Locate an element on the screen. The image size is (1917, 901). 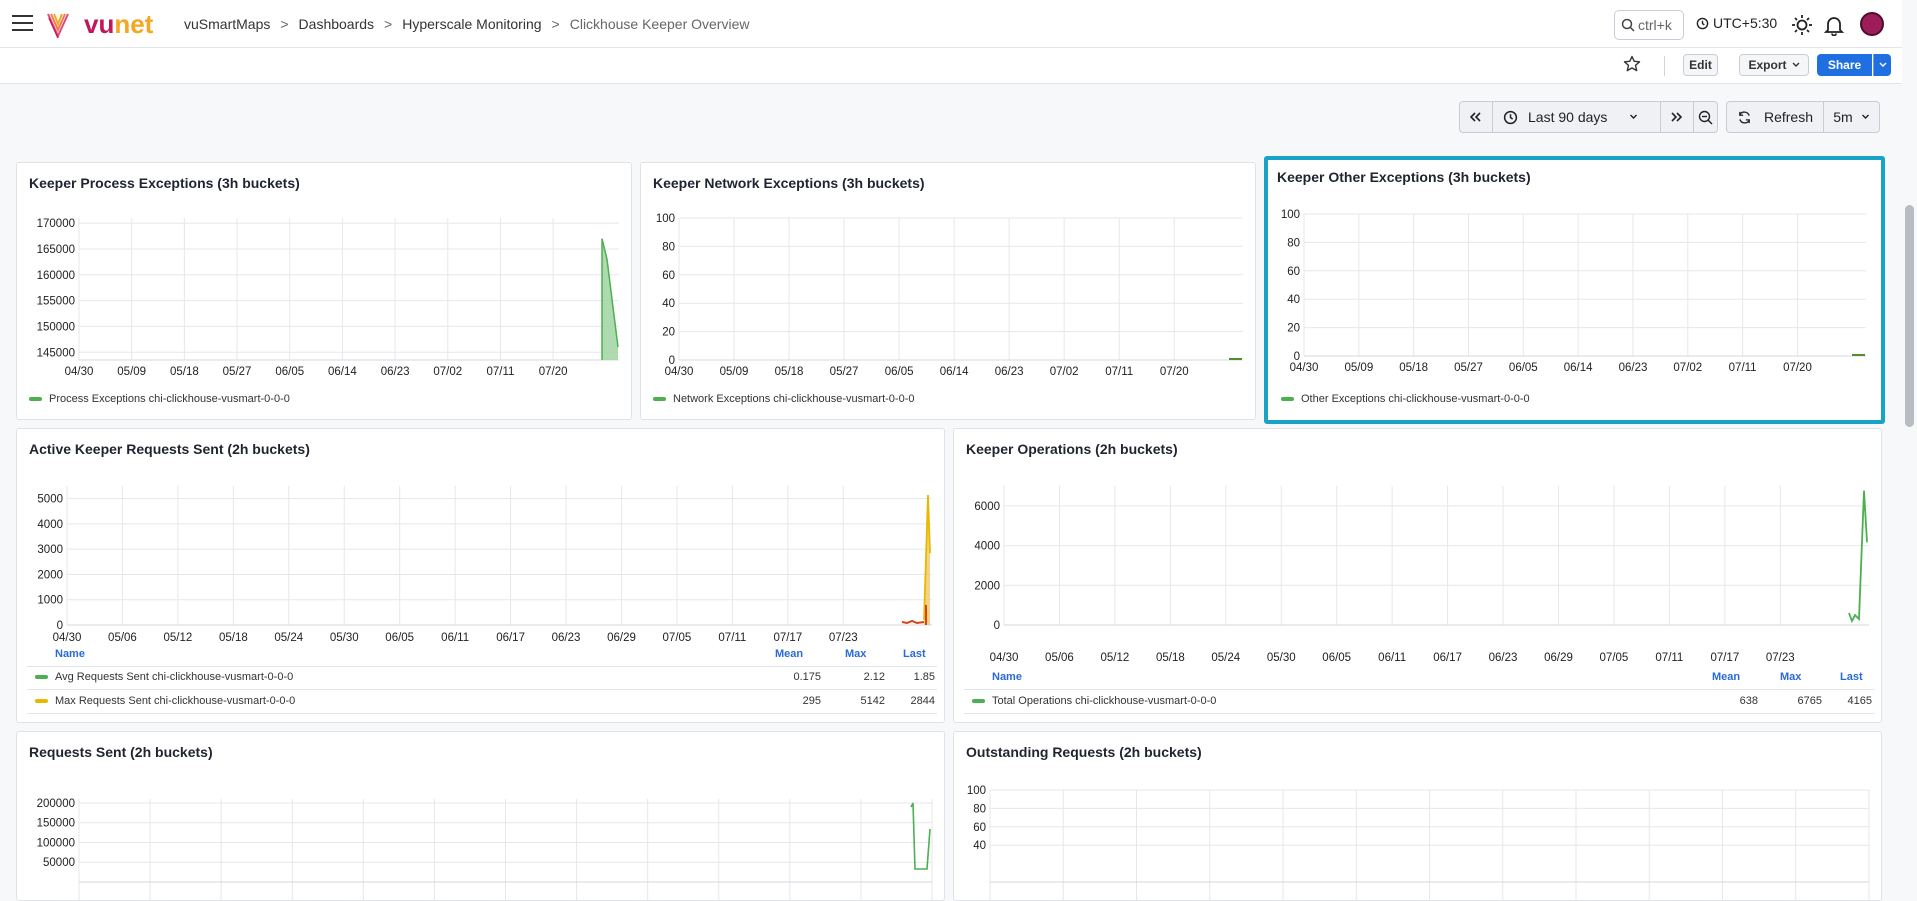
menu-icon is located at coordinates (23, 24).